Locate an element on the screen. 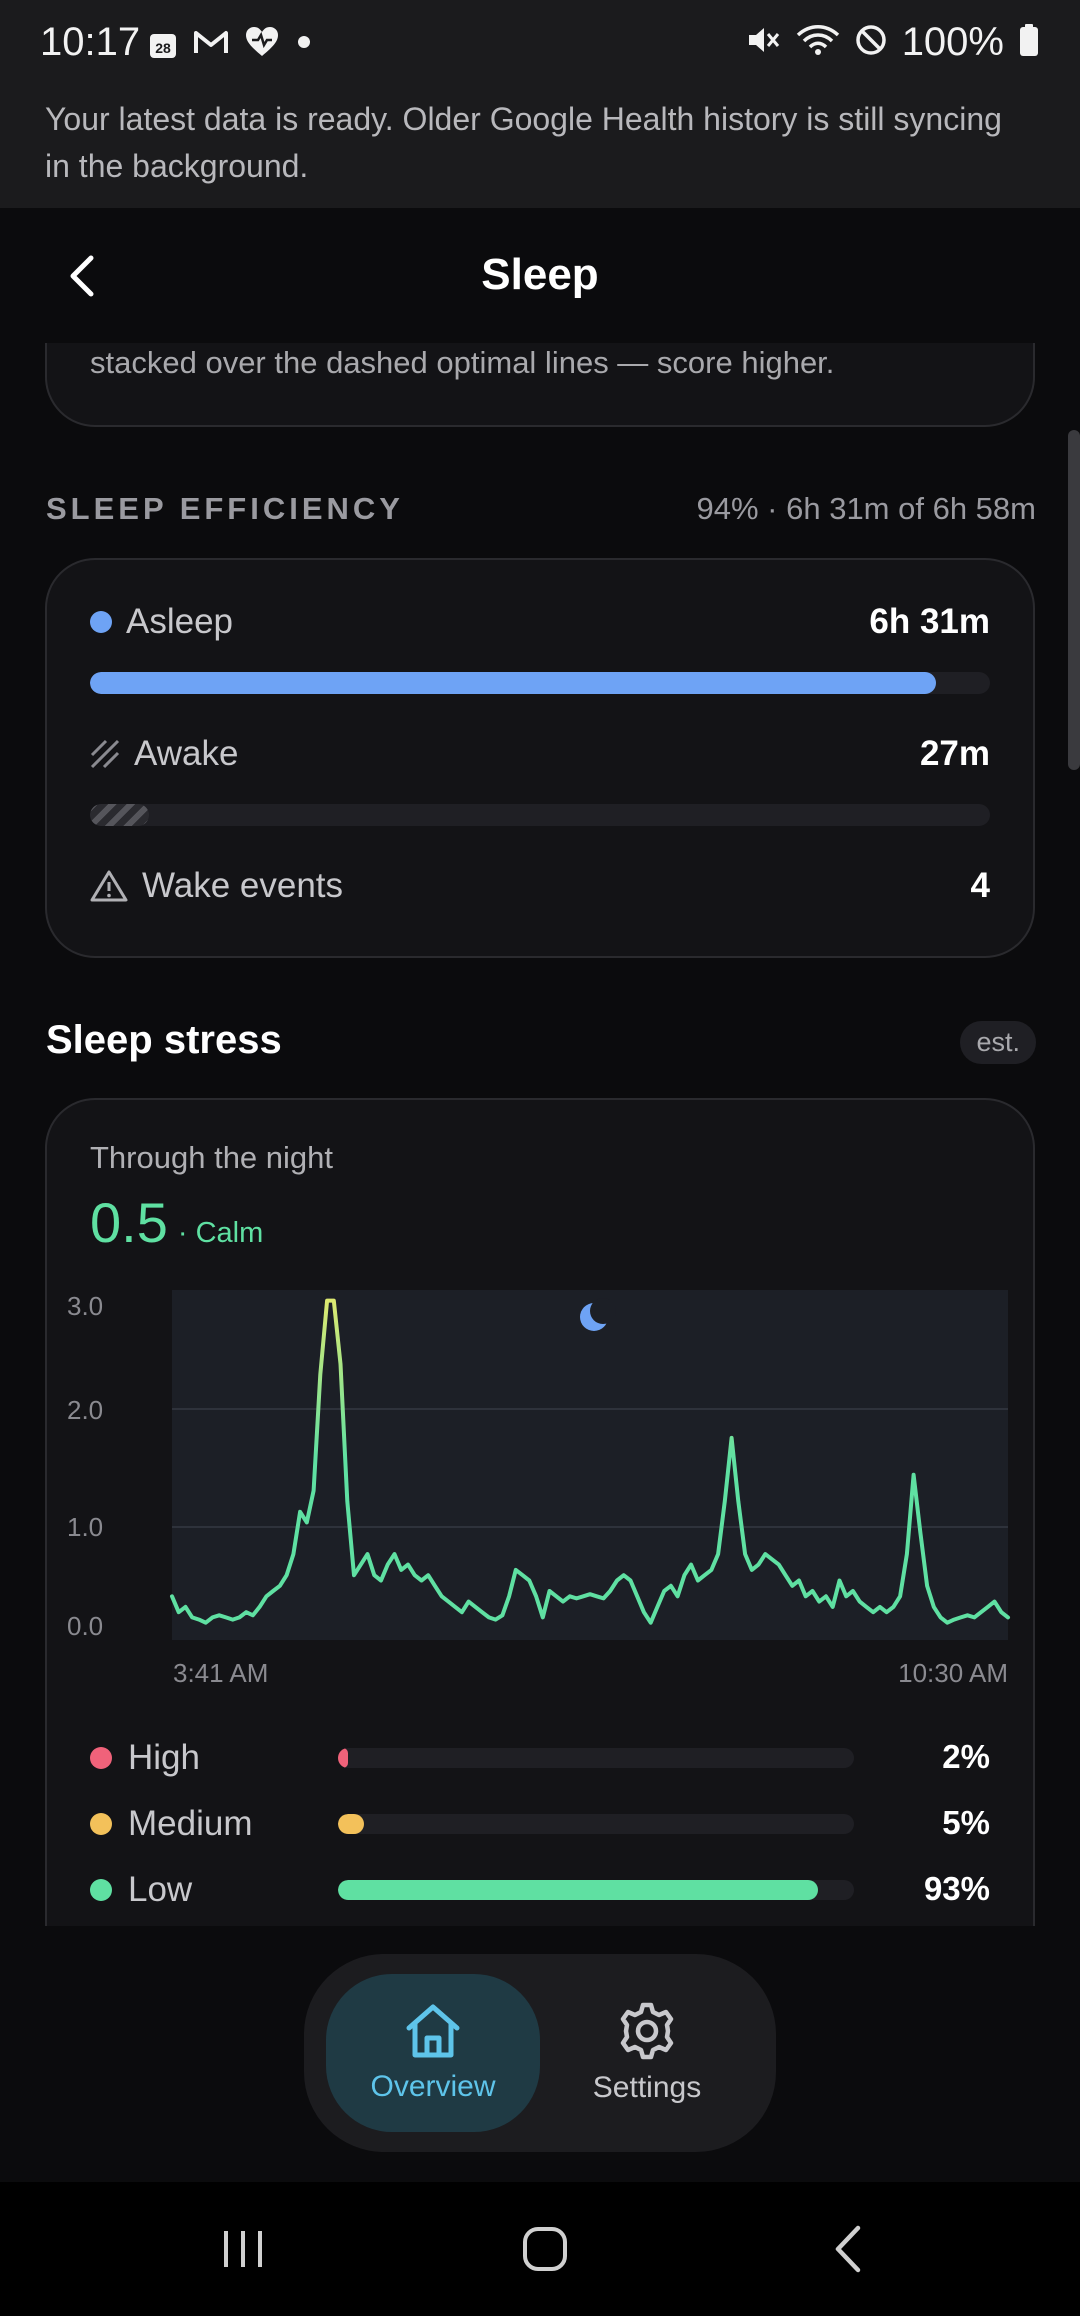 The height and width of the screenshot is (2316, 1080). estimate-badge: est. is located at coordinates (998, 1042).